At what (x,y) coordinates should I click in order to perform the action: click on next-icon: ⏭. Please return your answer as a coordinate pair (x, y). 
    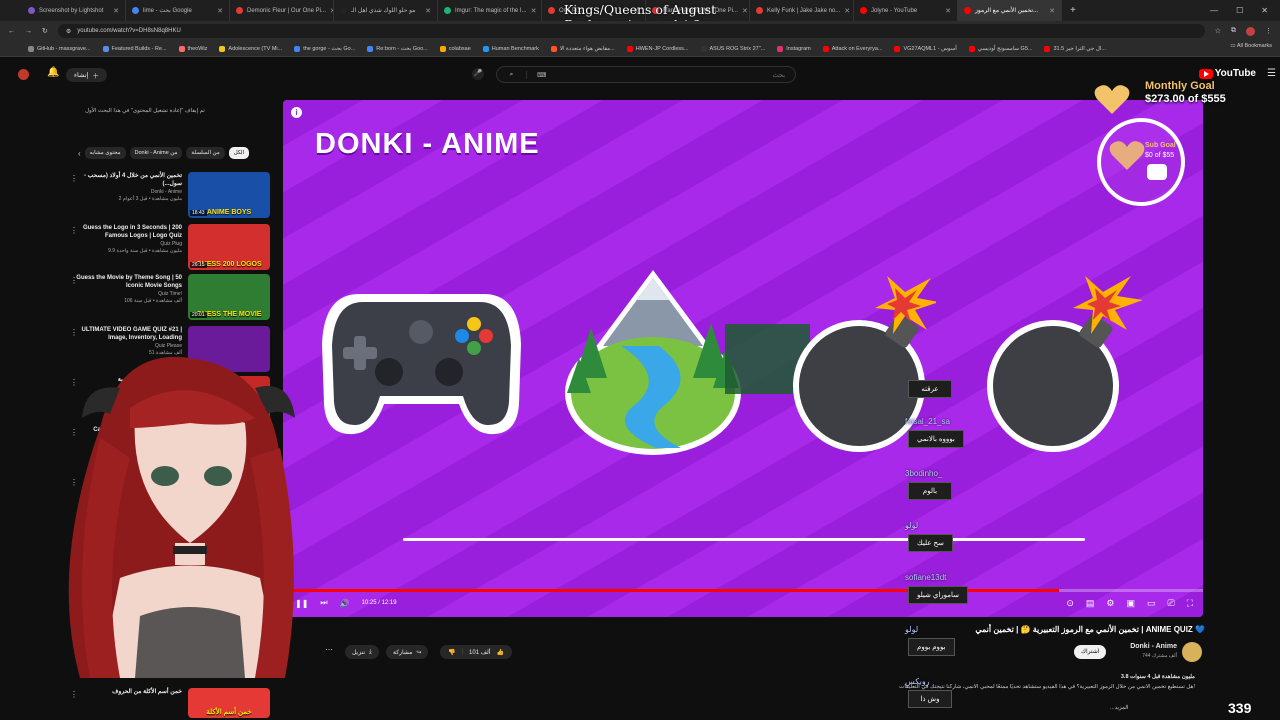
    Looking at the image, I should click on (323, 603).